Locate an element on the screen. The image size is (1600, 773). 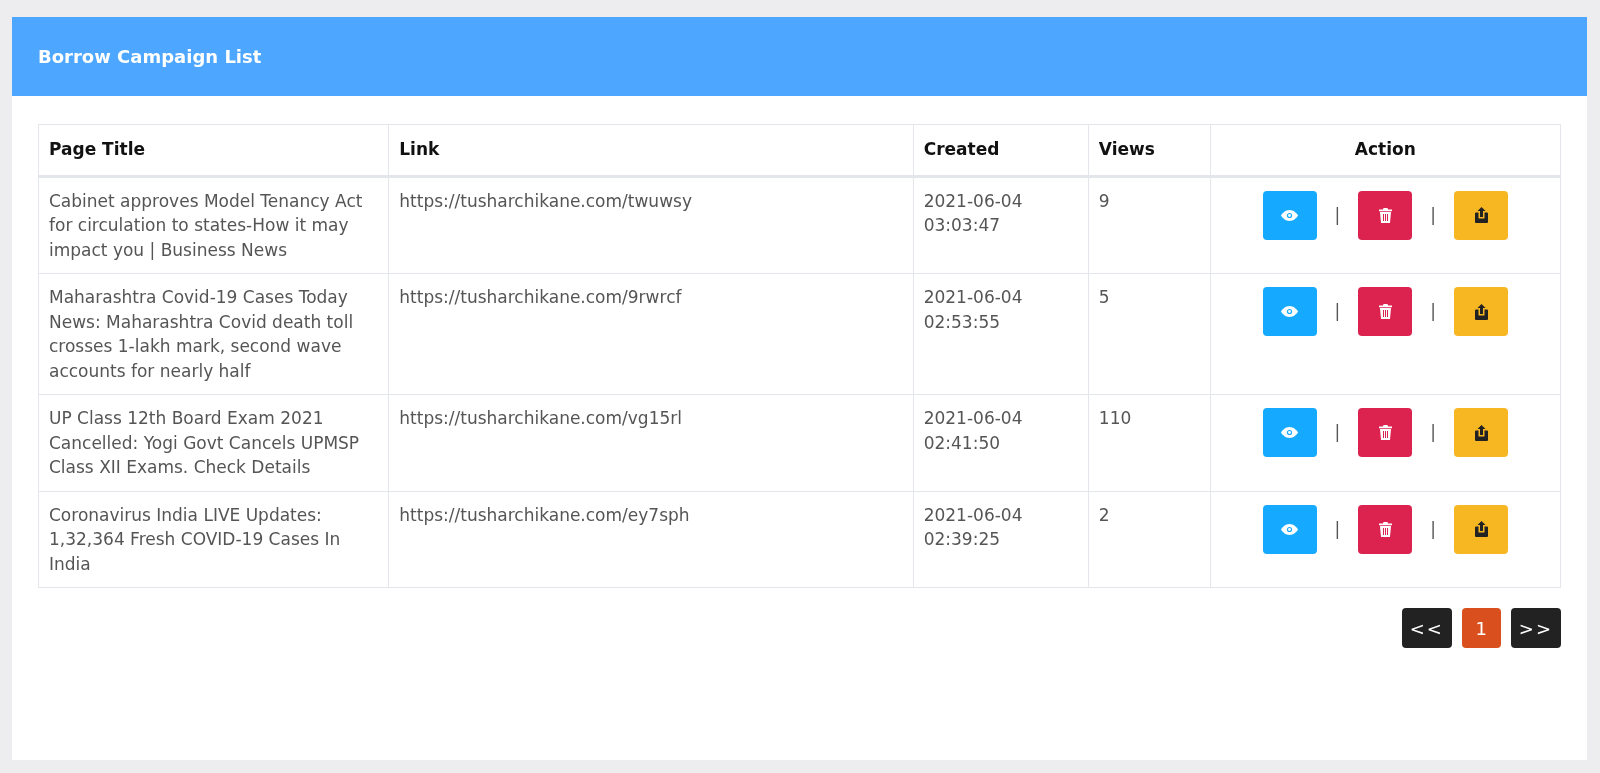
link-cell: https://tusharchikane.com/ey7sph is located at coordinates (651, 539).